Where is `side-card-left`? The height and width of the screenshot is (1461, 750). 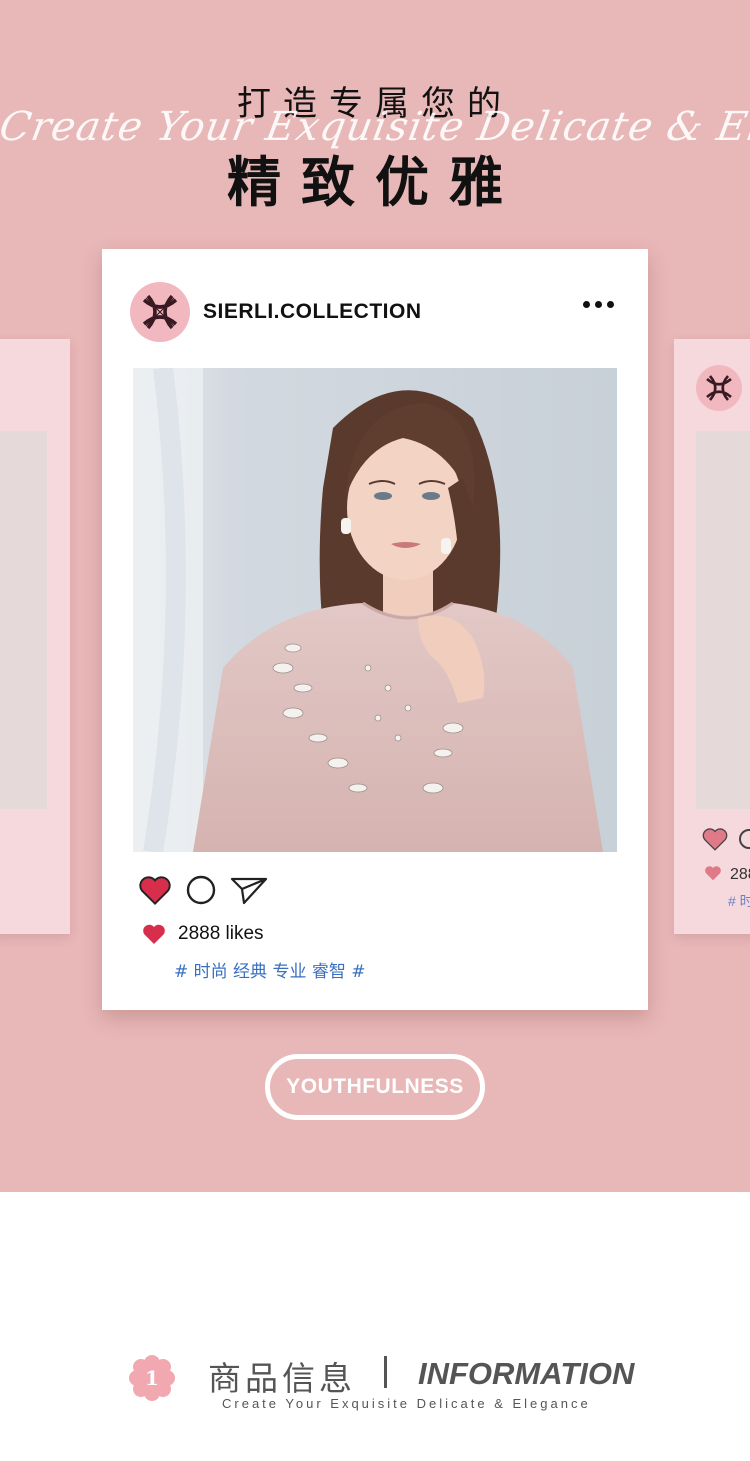 side-card-left is located at coordinates (35, 636).